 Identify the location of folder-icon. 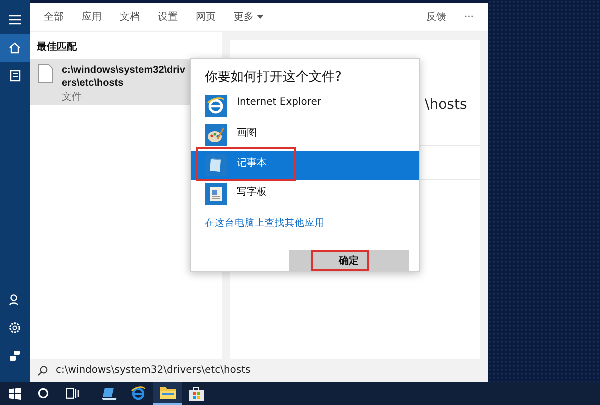
(168, 392).